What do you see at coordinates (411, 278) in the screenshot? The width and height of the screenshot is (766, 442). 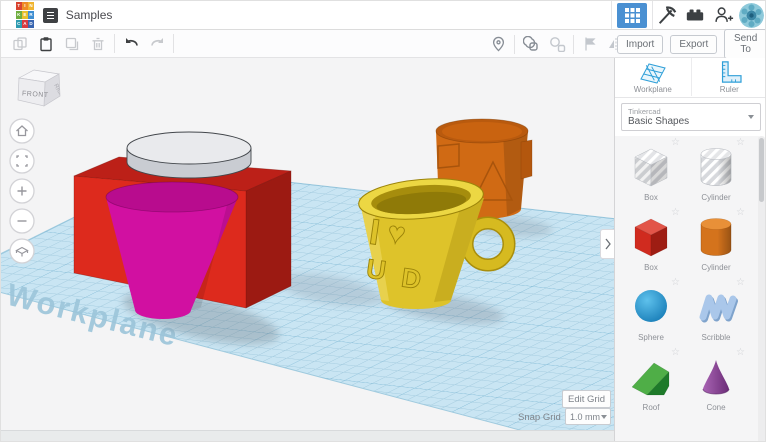 I see `svg-text: D` at bounding box center [411, 278].